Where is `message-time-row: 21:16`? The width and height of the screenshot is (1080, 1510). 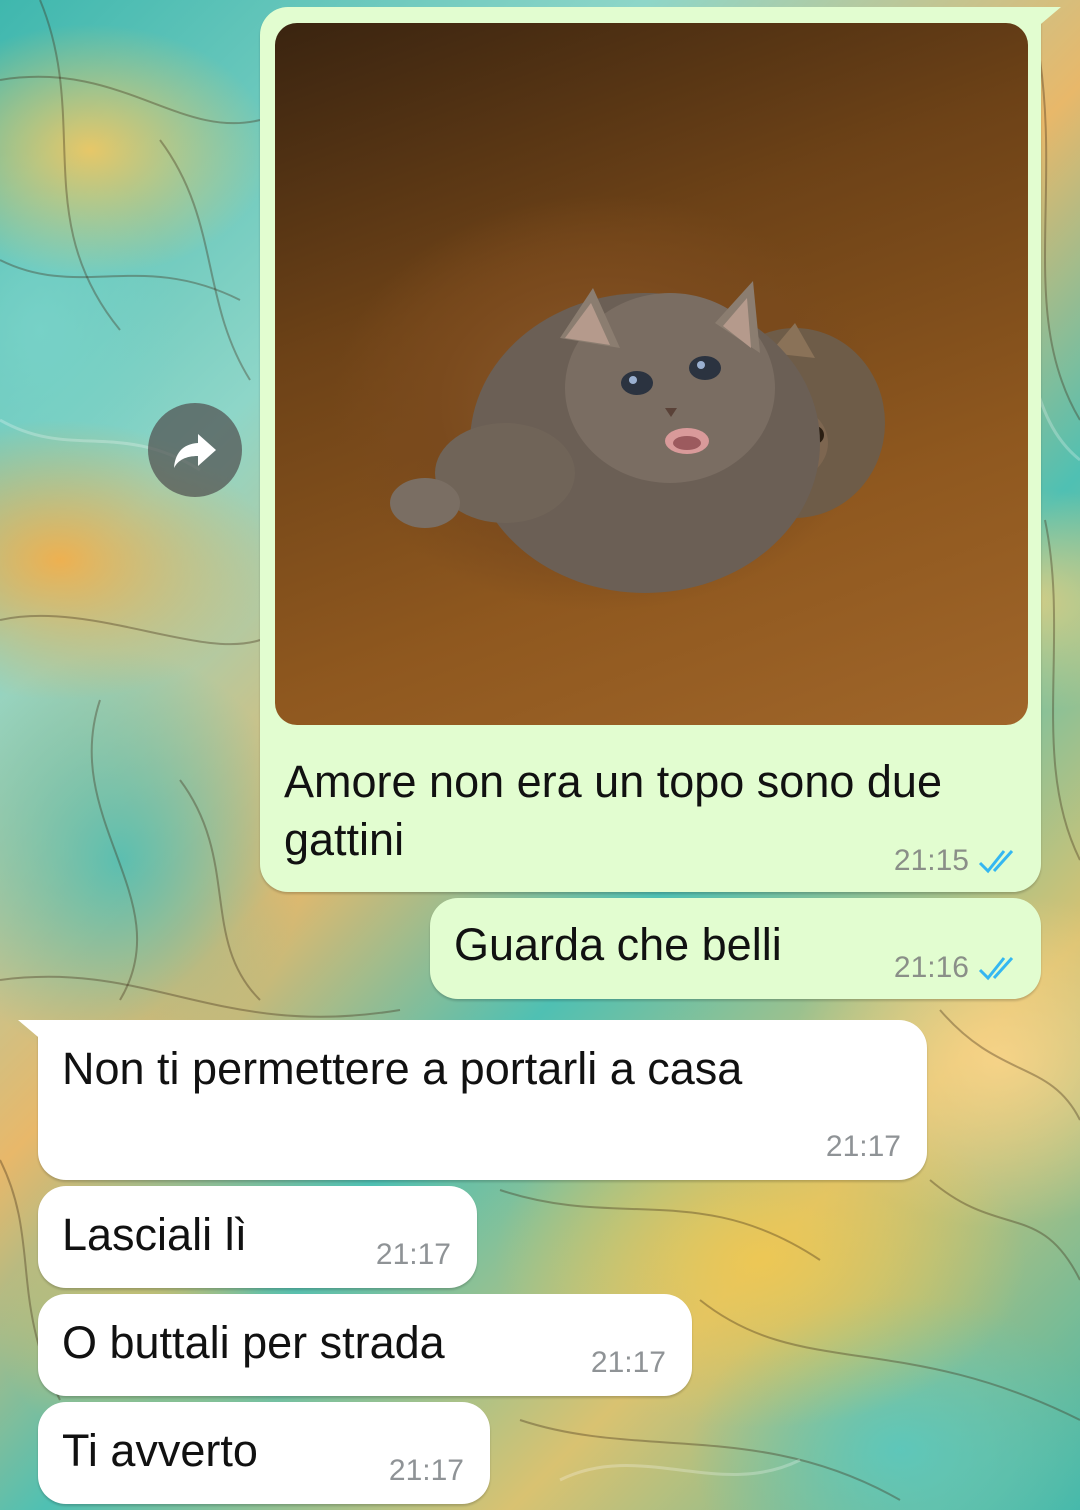
message-time-row: 21:16 is located at coordinates (957, 968).